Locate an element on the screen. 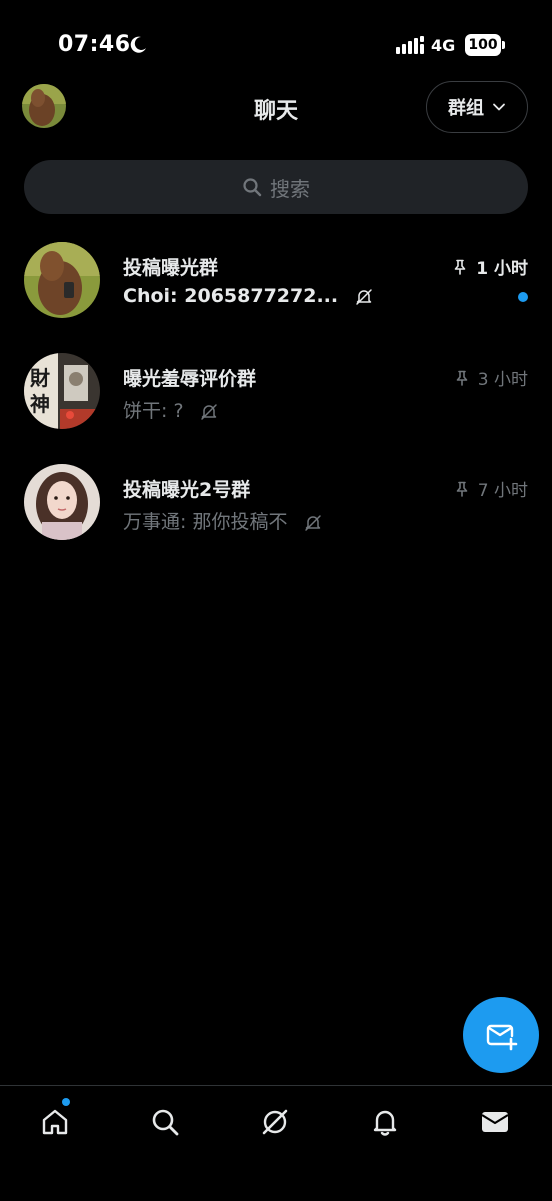 The width and height of the screenshot is (552, 1201). nav-grok is located at coordinates (275, 1122).